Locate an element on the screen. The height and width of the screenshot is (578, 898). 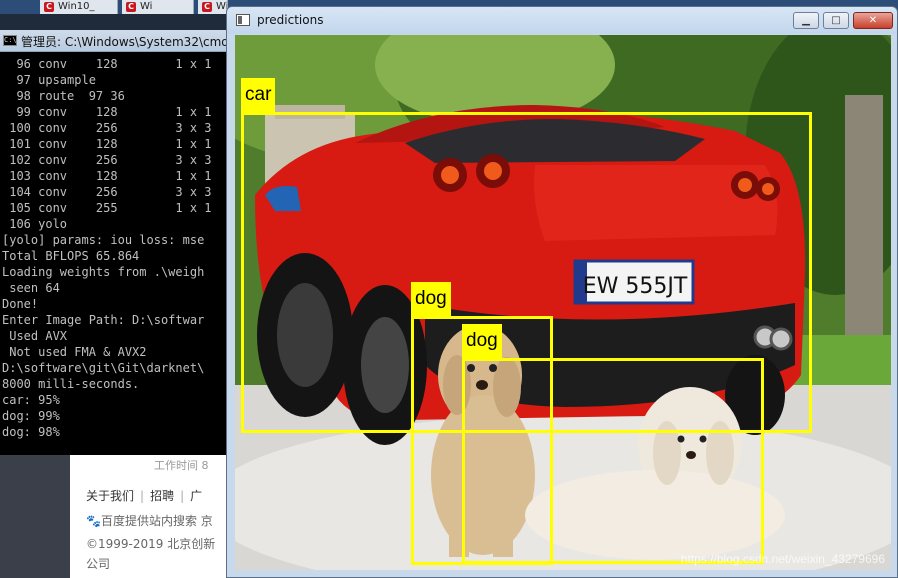
cmd-titlebar: C:\ 管理员: C:\Windows\System32\cmd. is located at coordinates (116, 41).